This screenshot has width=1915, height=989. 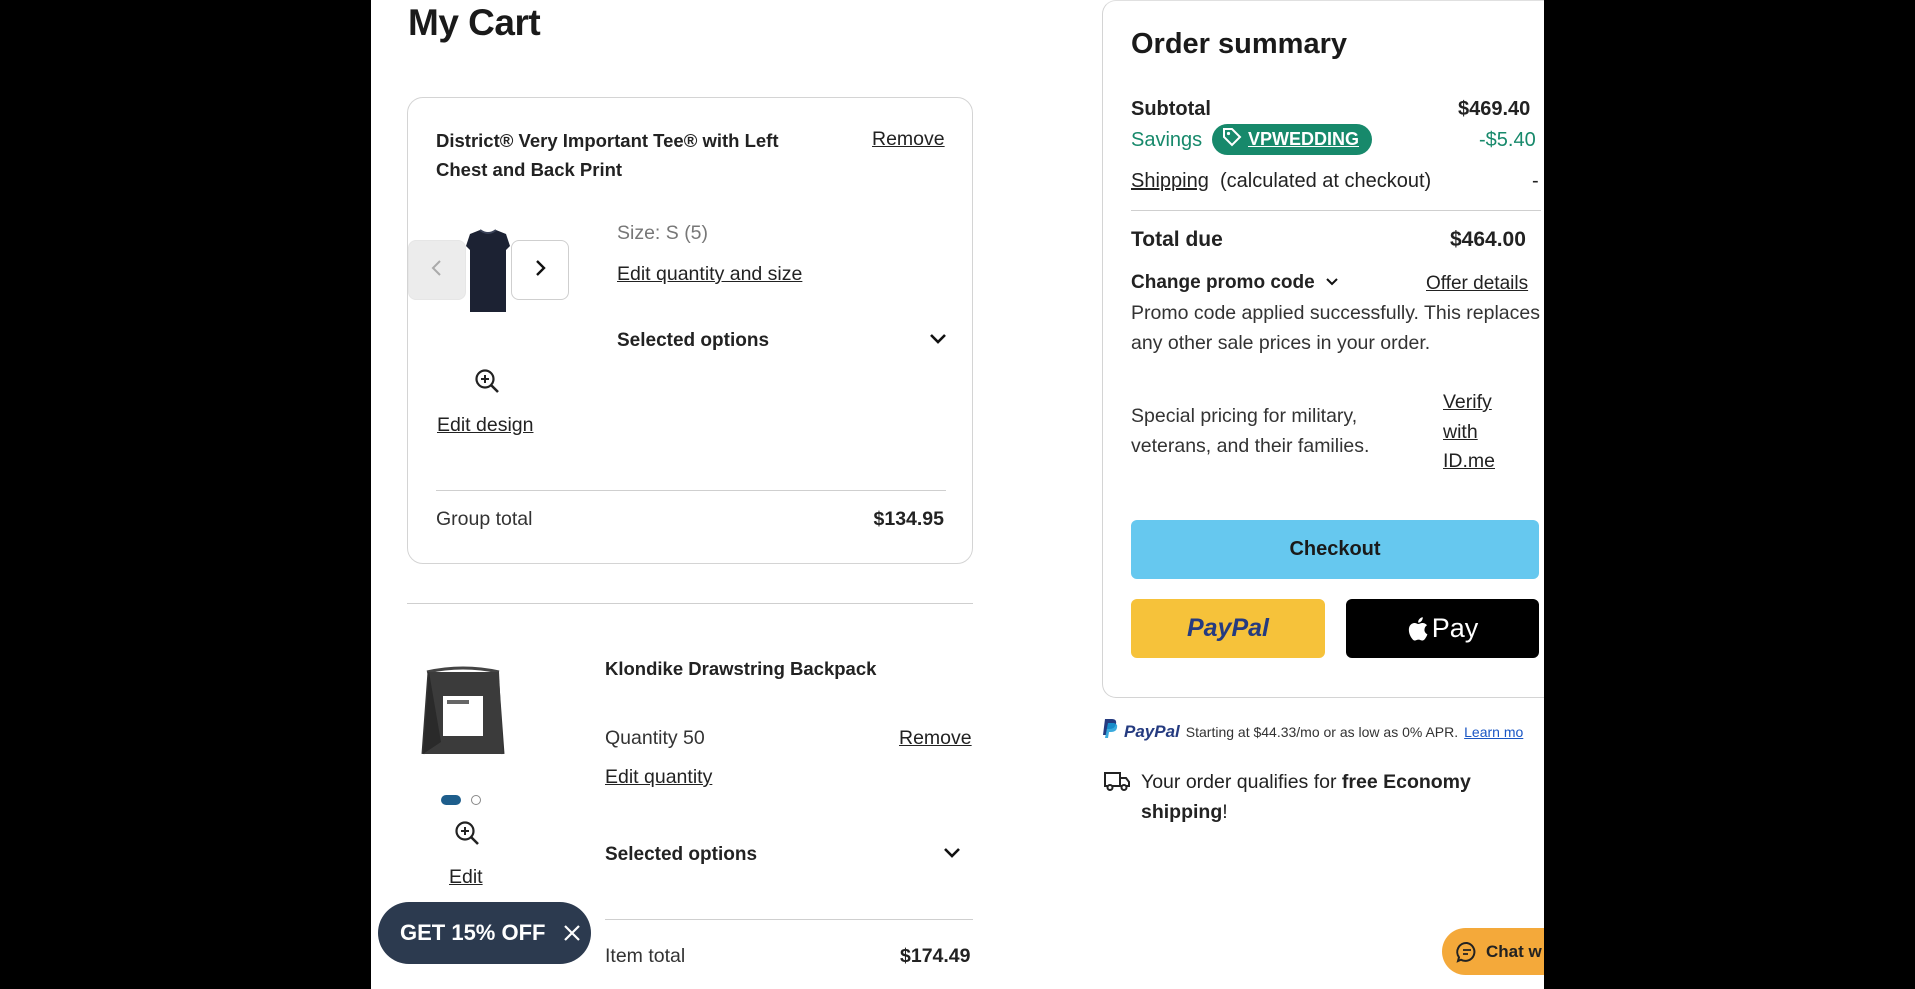 What do you see at coordinates (1225, 811) in the screenshot?
I see `free-shipping-end: !` at bounding box center [1225, 811].